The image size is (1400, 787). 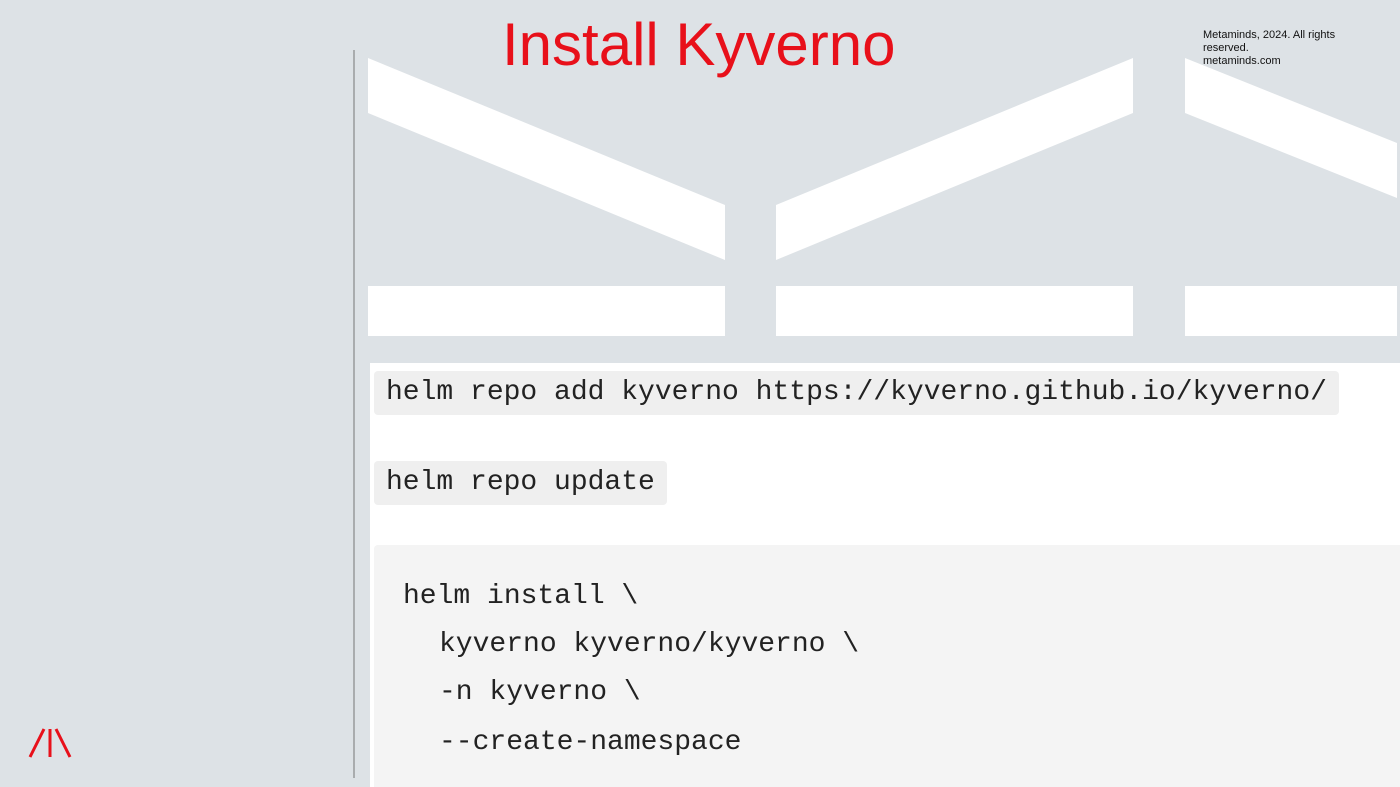 I want to click on deco-bar-middle, so click(x=954, y=311).